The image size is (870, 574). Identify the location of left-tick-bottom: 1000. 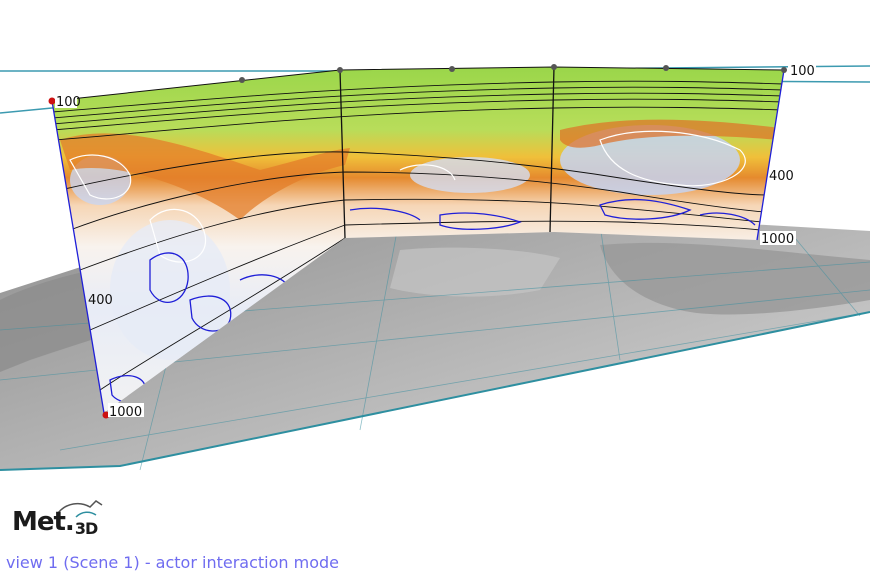
(125, 412).